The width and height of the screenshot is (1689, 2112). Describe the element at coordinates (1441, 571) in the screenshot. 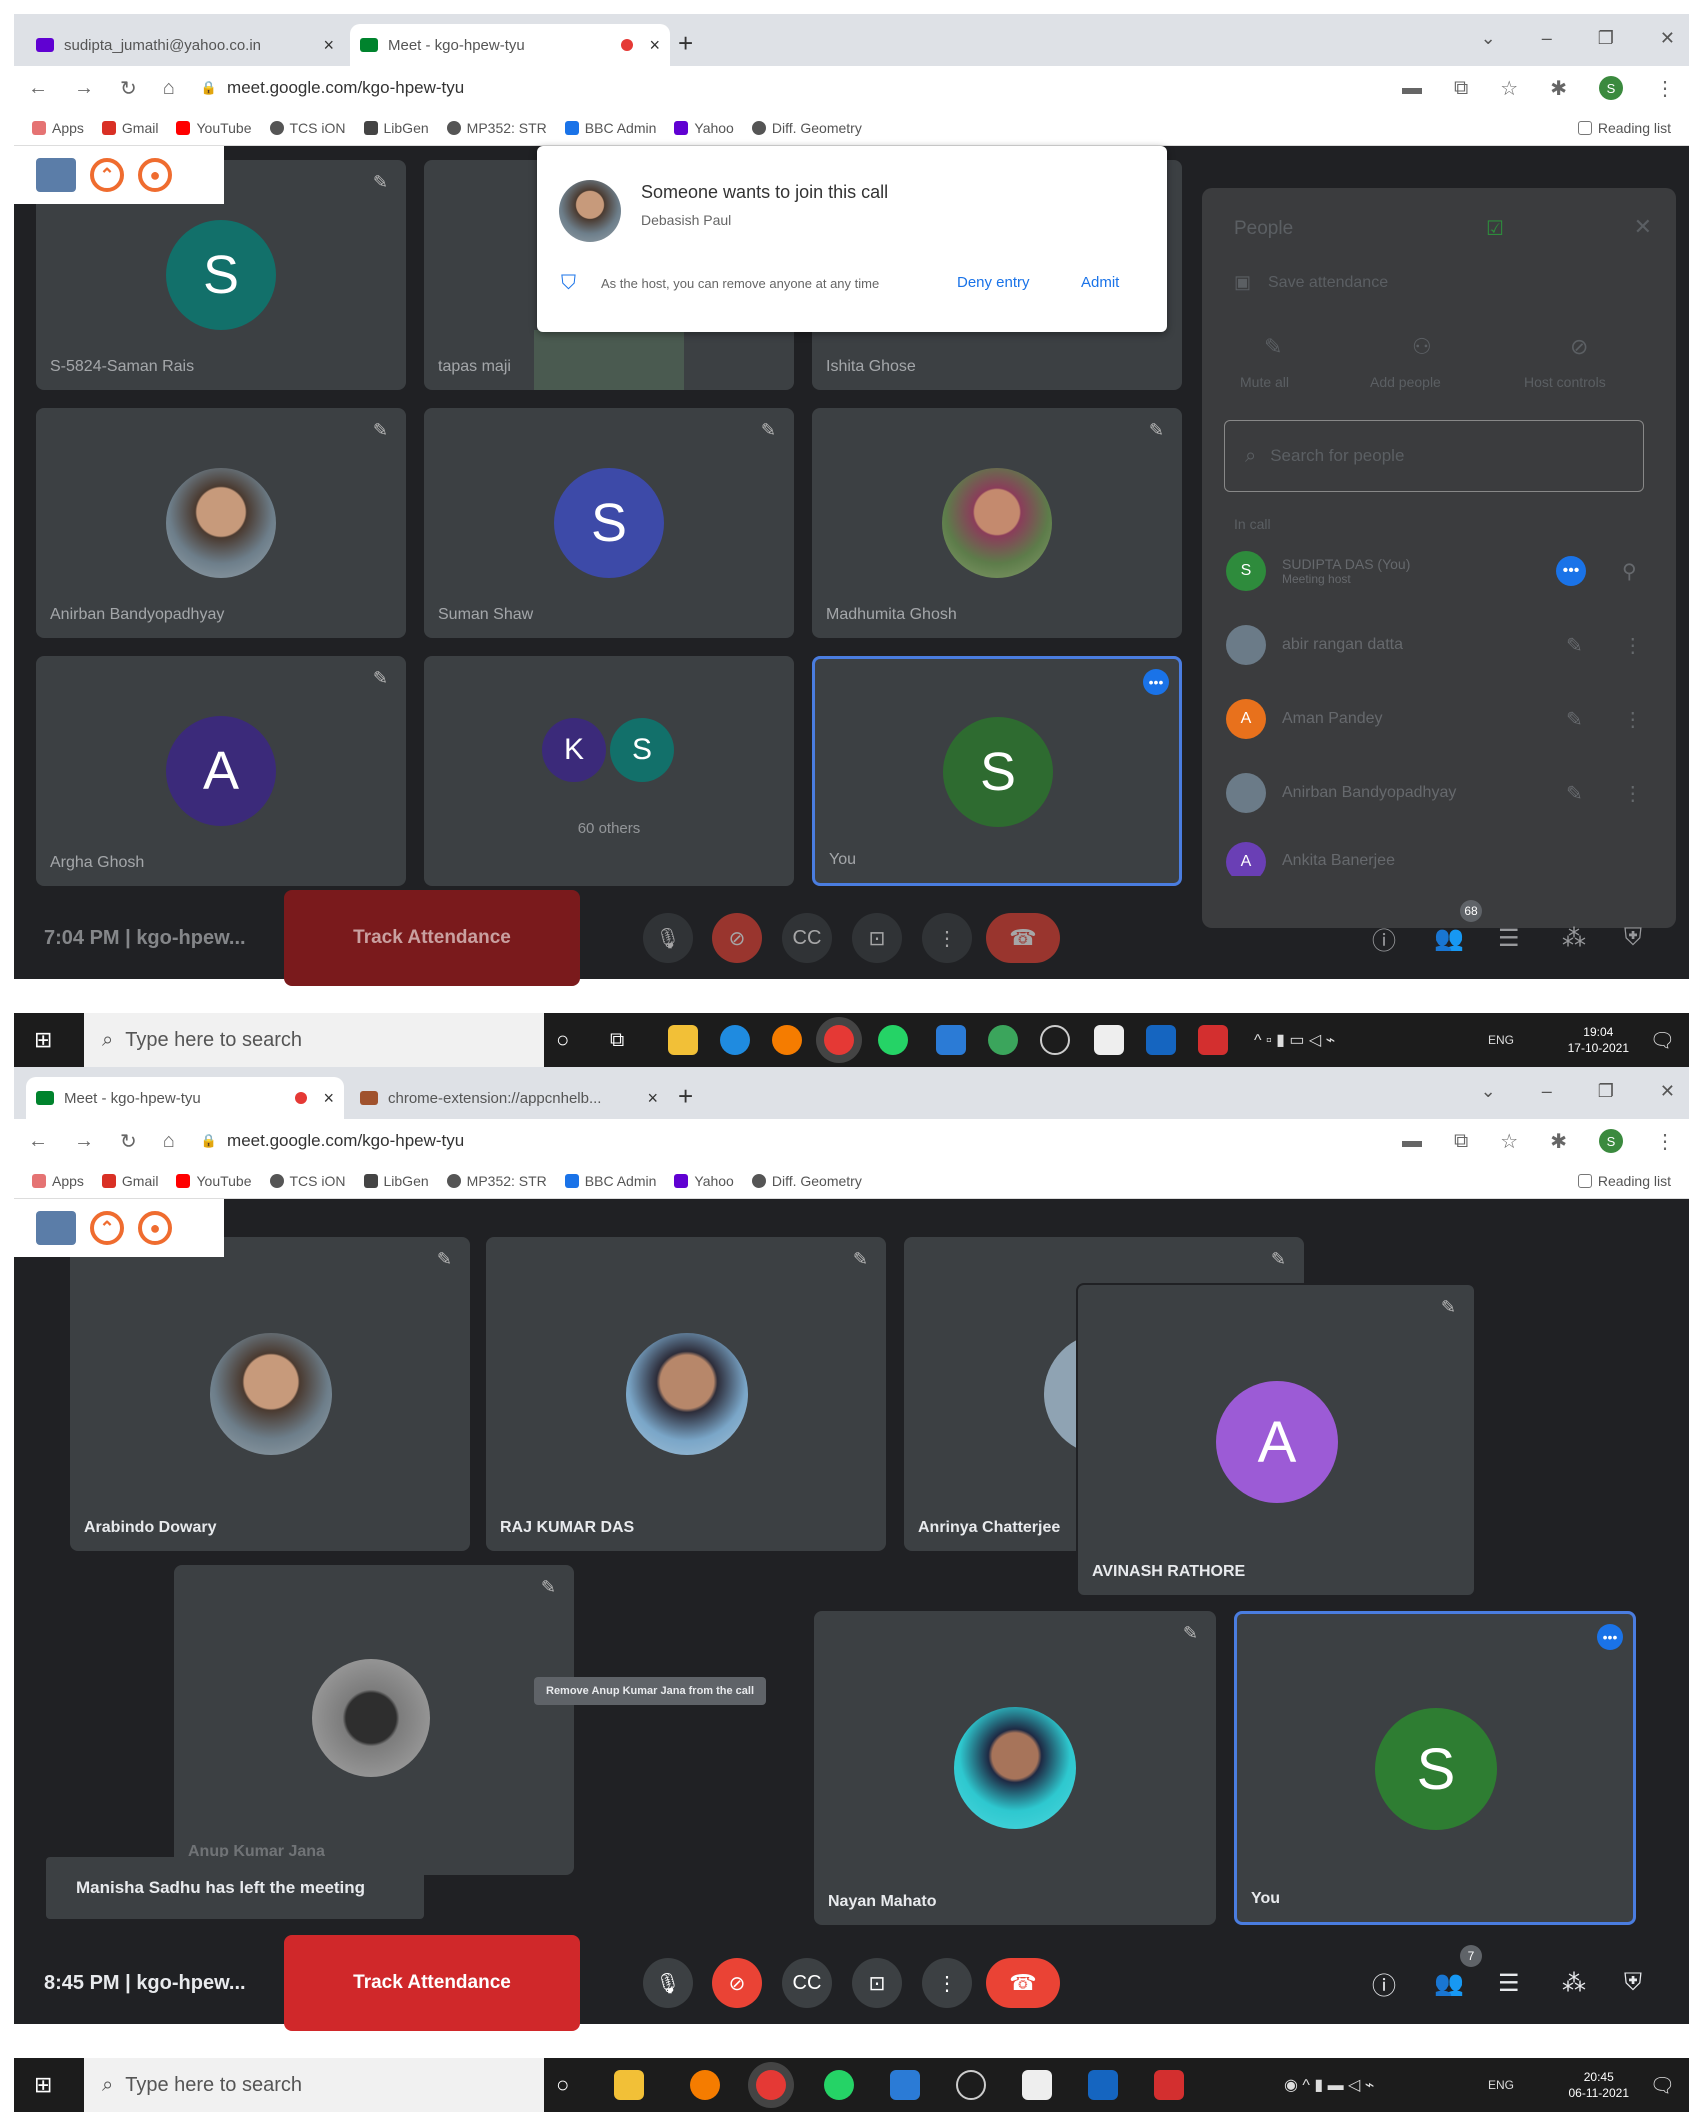

I see `people-row: S SUDIPTA DAS (You) Meeting host ••• ⚲` at that location.